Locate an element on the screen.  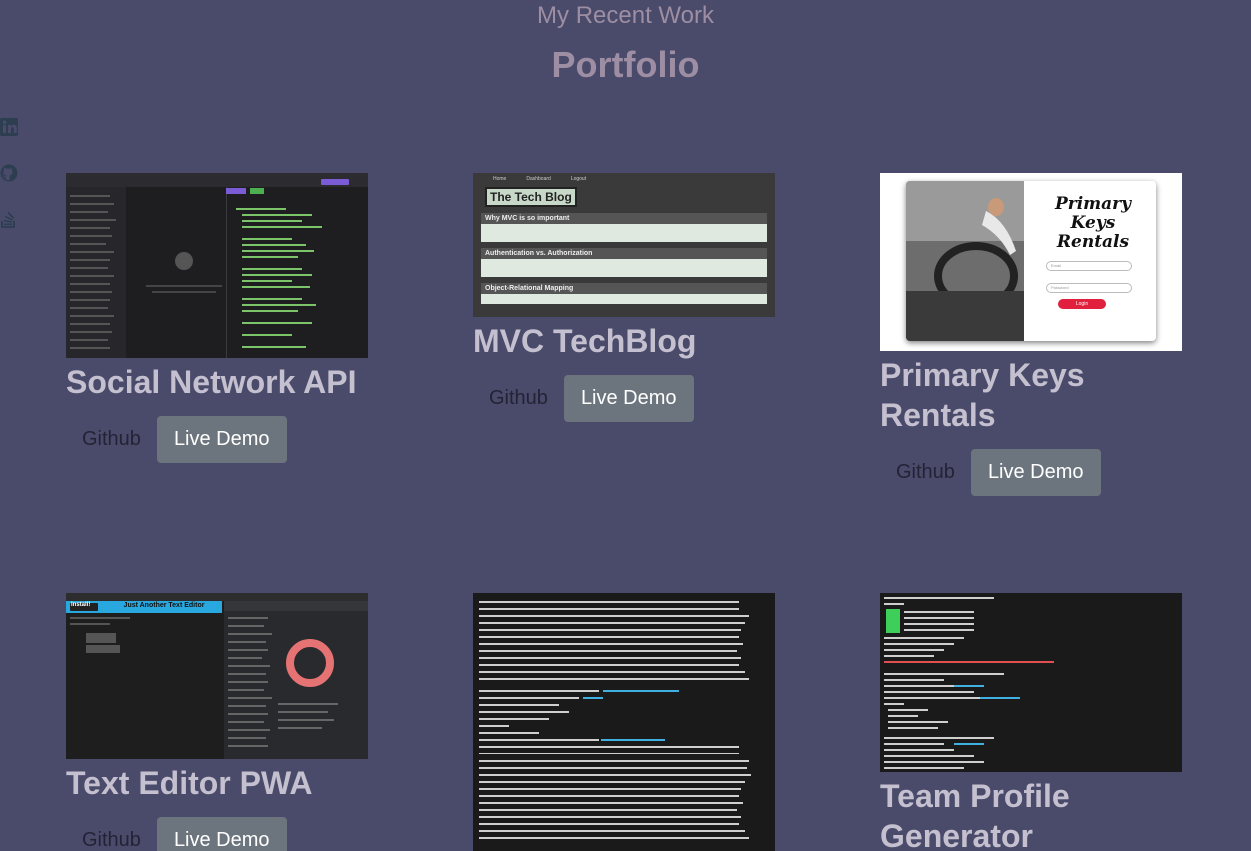
project-title: Social Network API is located at coordinates (211, 382).